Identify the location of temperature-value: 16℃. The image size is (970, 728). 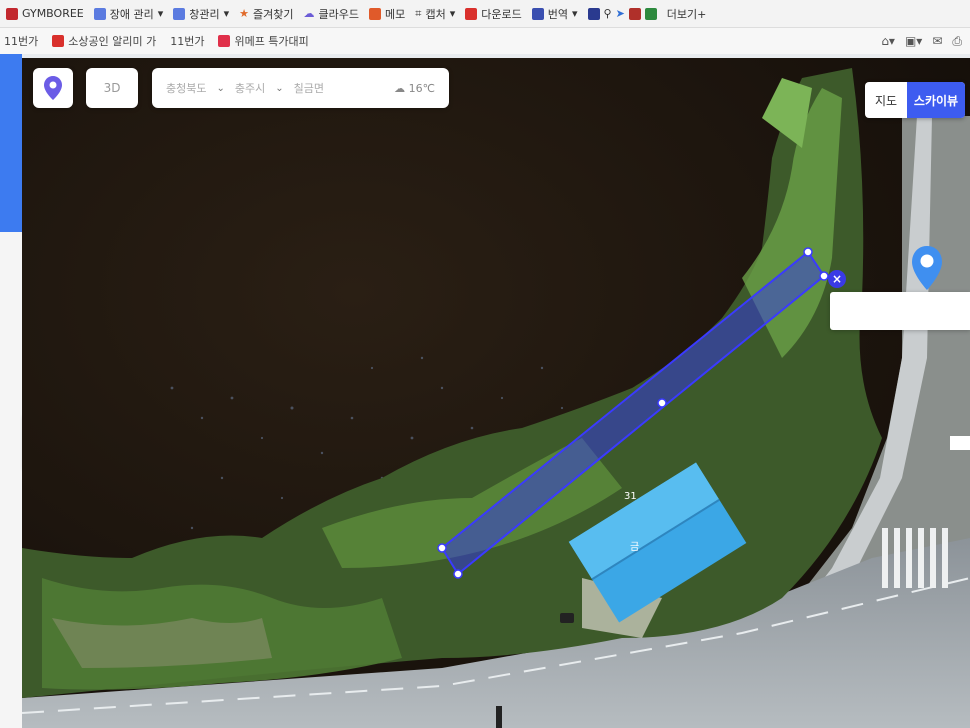
(421, 88).